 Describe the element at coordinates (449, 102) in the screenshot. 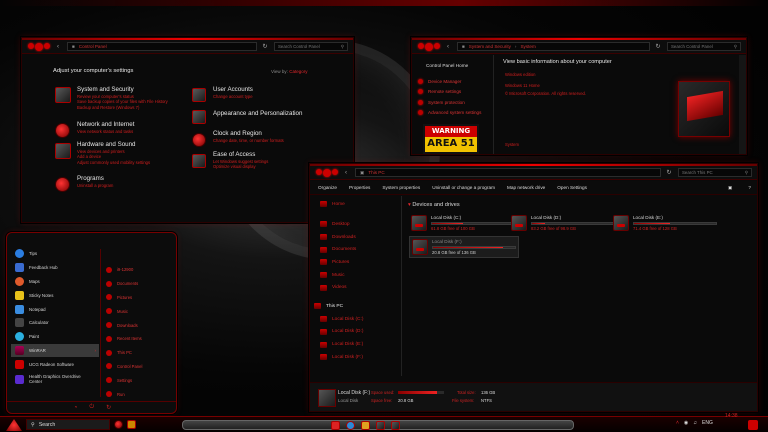

I see `nav-system-protection: System protection` at that location.